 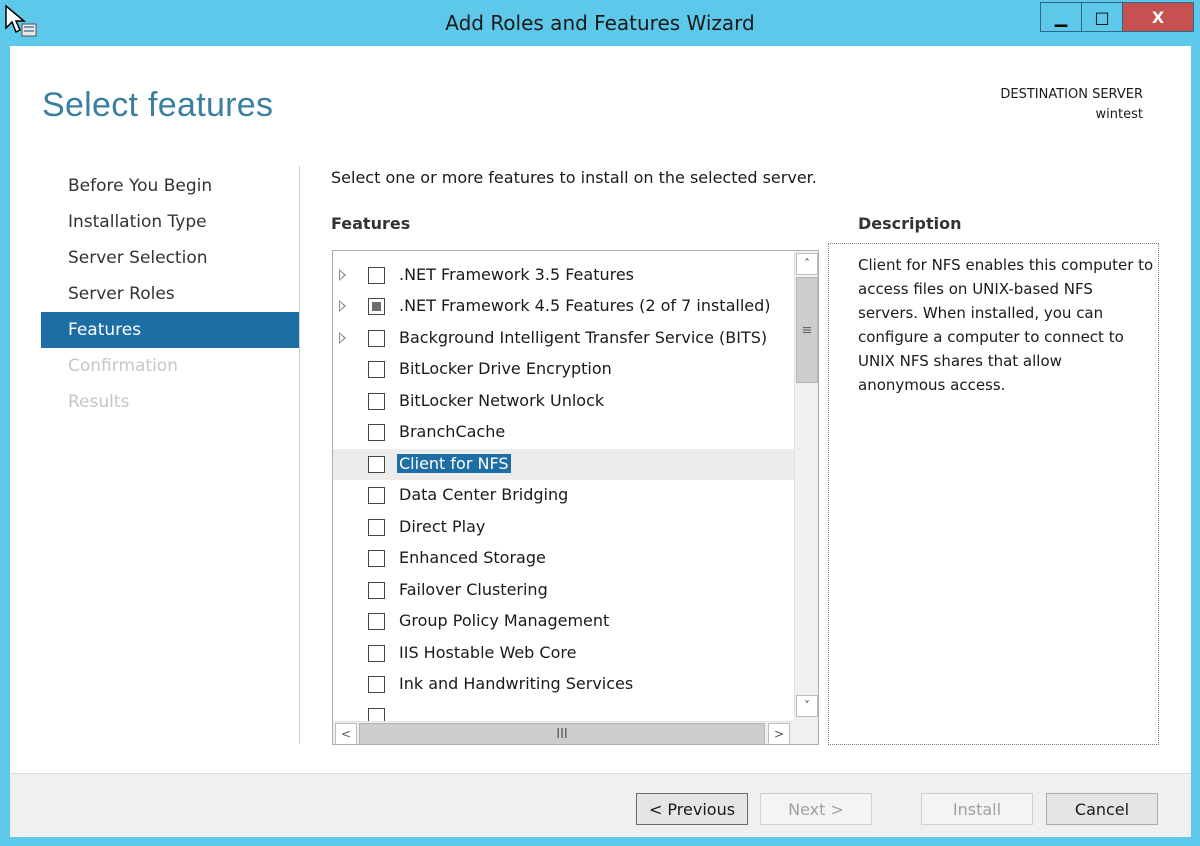 I want to click on feature-label: Client for NFS, so click(x=454, y=463).